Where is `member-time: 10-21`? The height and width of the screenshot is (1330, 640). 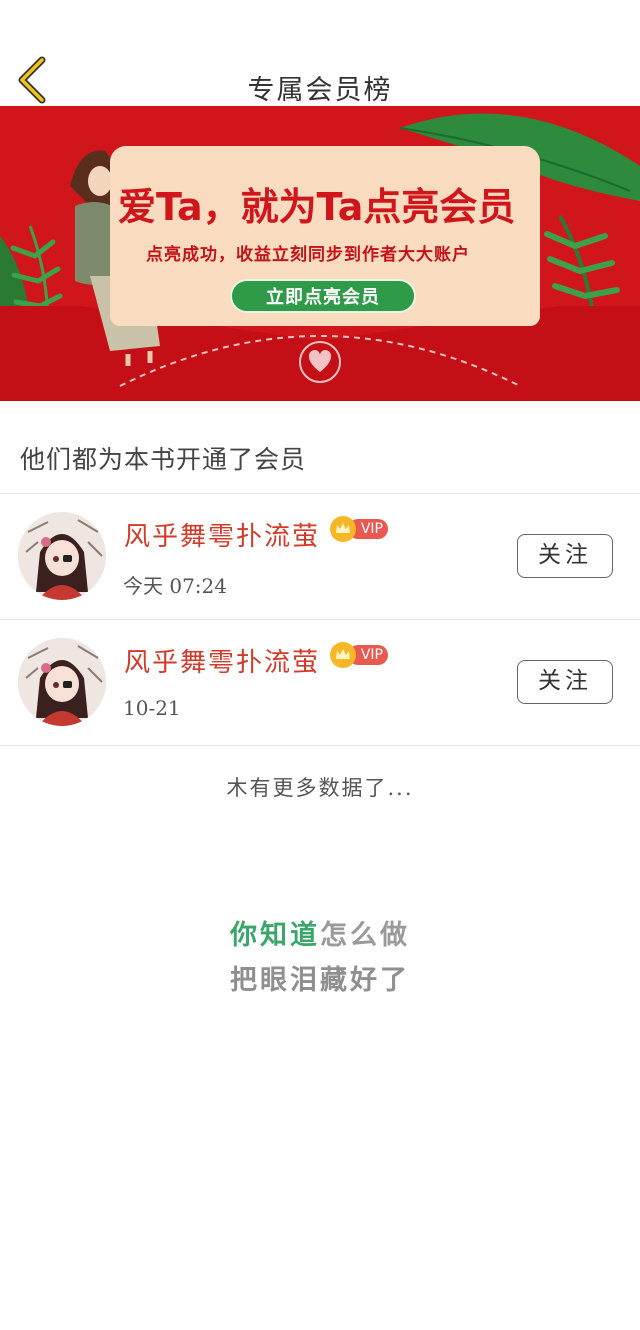
member-time: 10-21 is located at coordinates (152, 708).